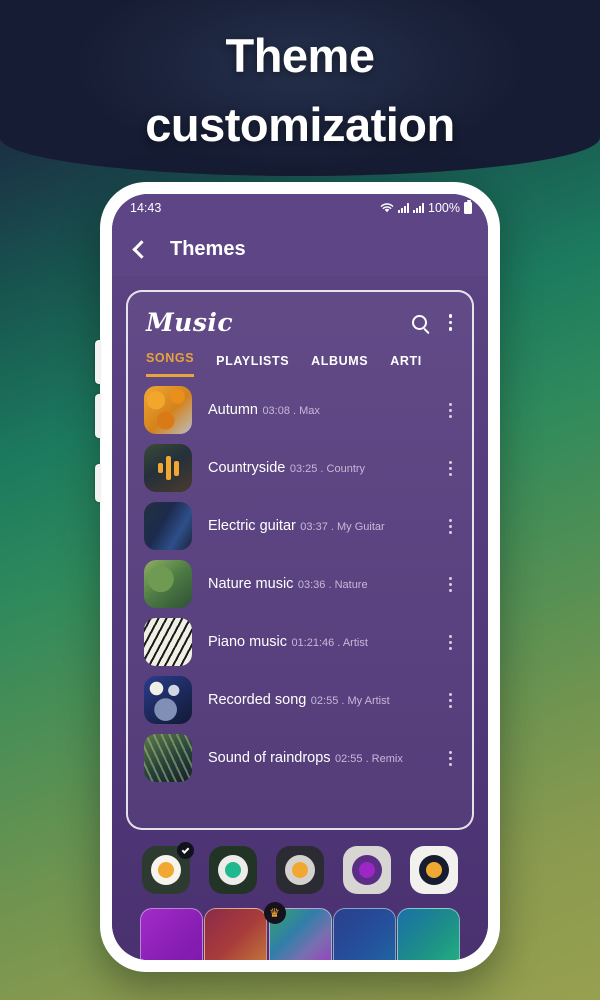 This screenshot has width=600, height=1000. I want to click on song-info: Sound of raindrops 02:55 . Remix, so click(325, 758).